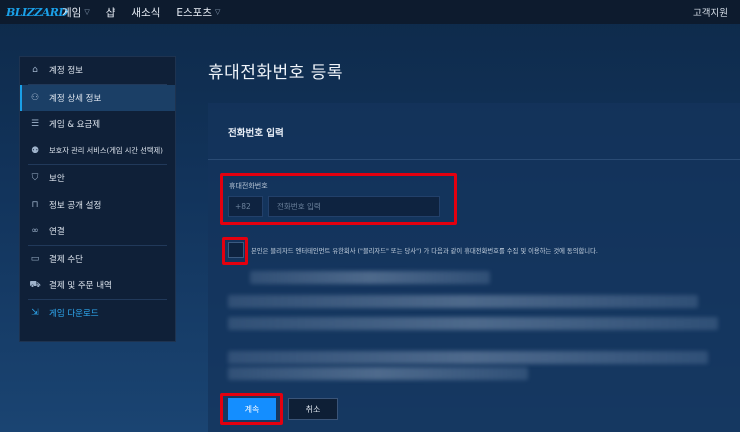 Image resolution: width=740 pixels, height=432 pixels. I want to click on consent-checkbox, so click(236, 250).